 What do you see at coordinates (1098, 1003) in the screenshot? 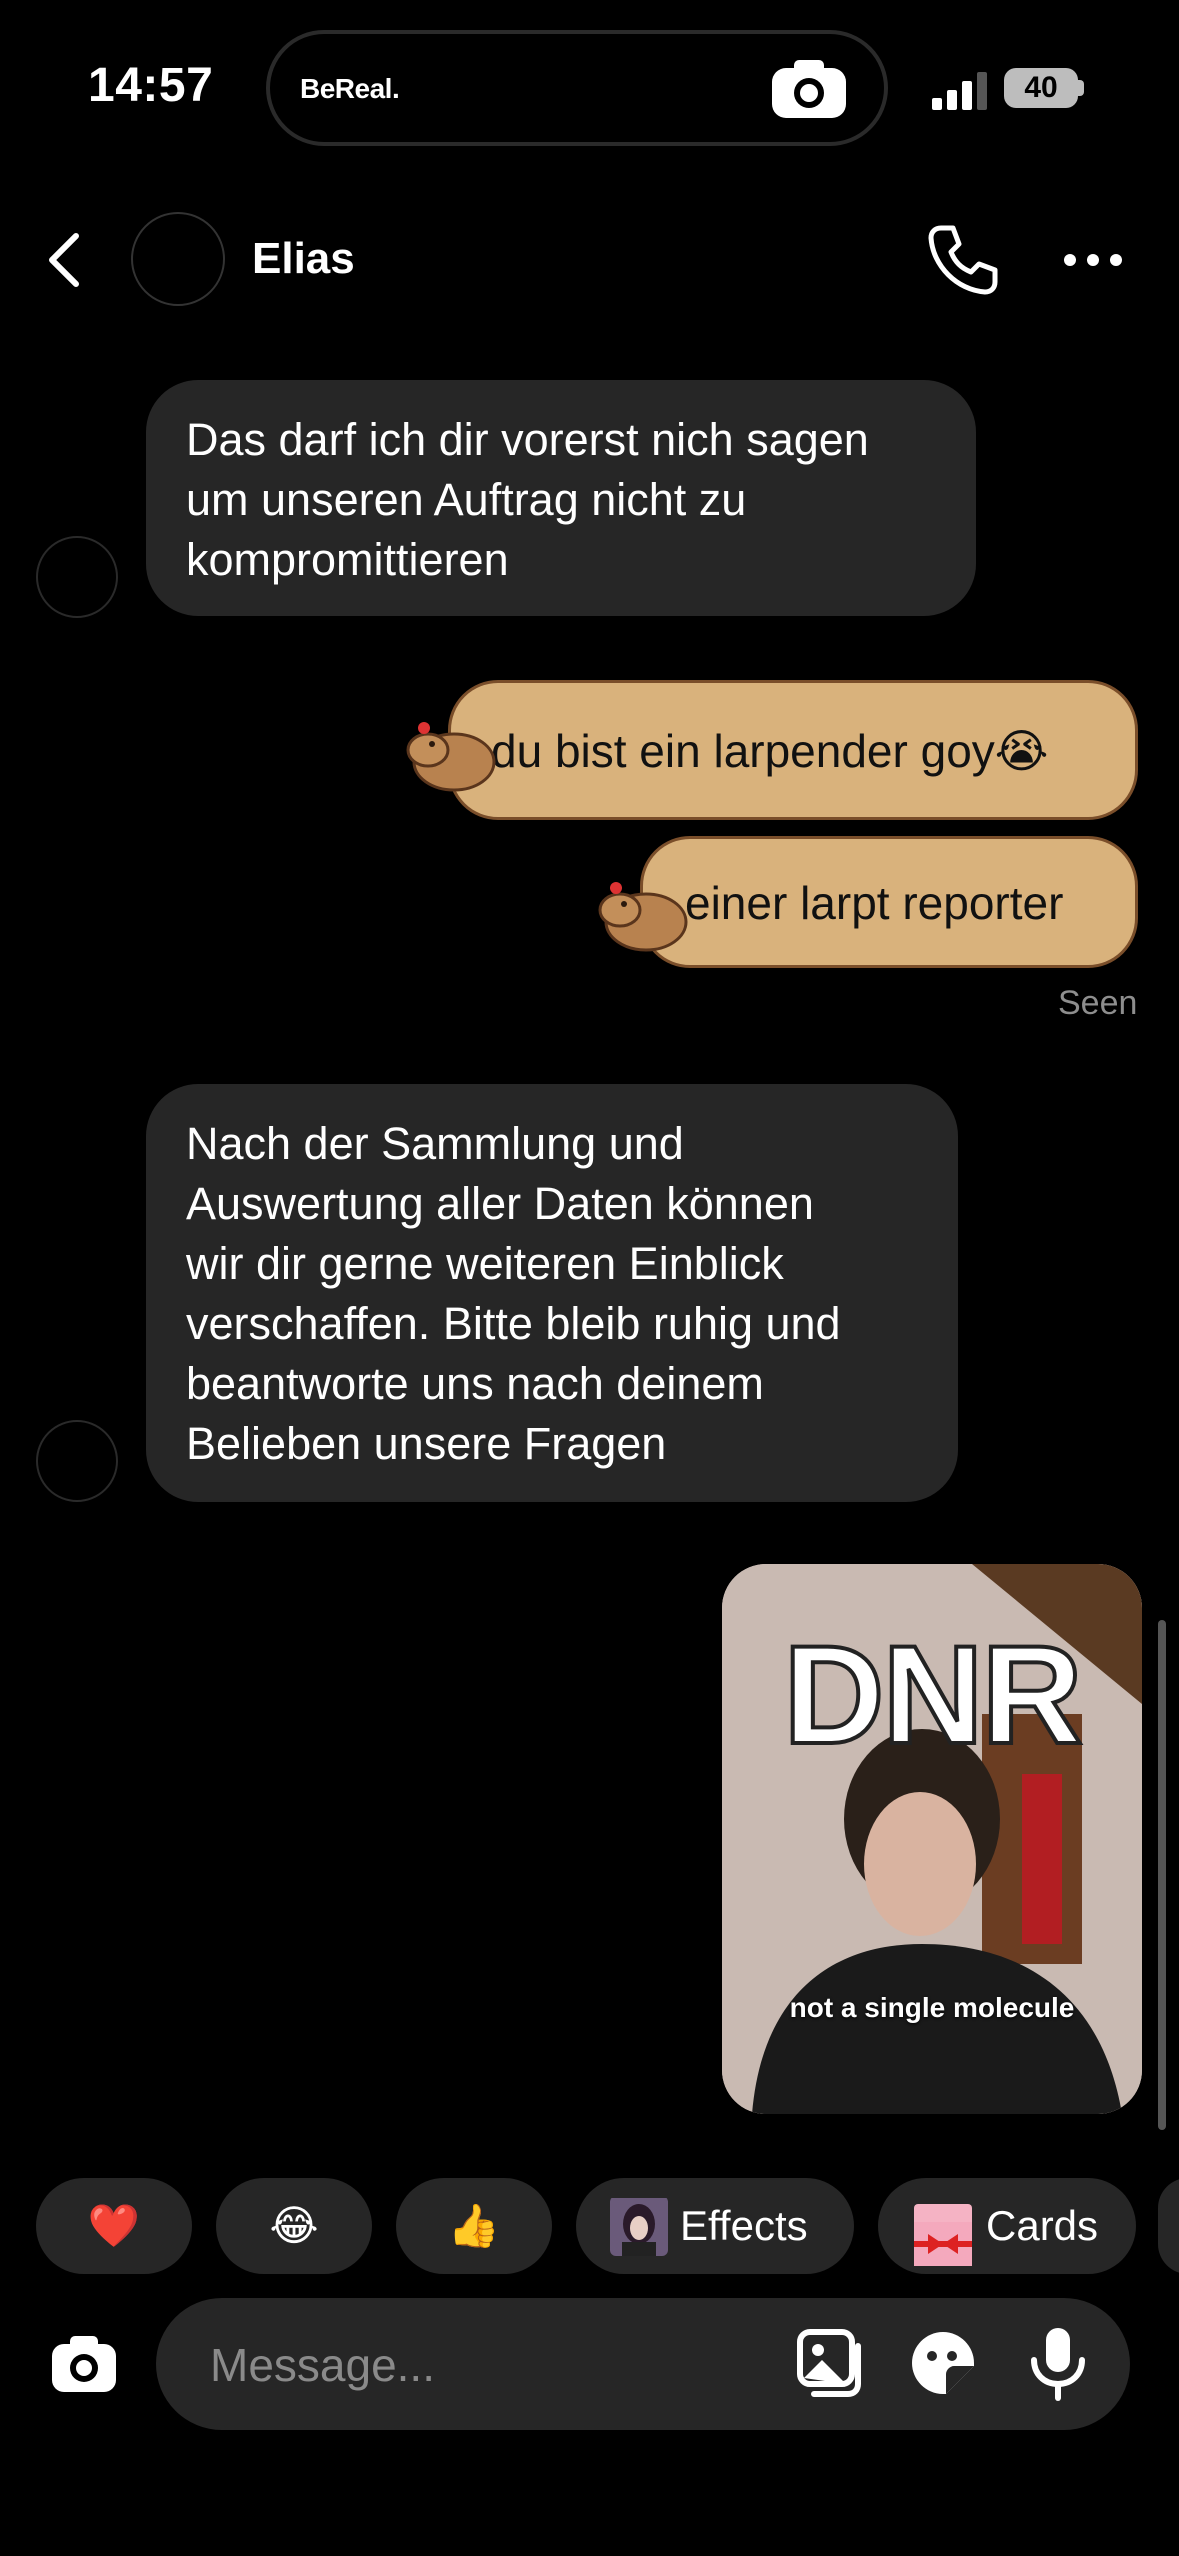
I see `seen-receipt: Seen` at bounding box center [1098, 1003].